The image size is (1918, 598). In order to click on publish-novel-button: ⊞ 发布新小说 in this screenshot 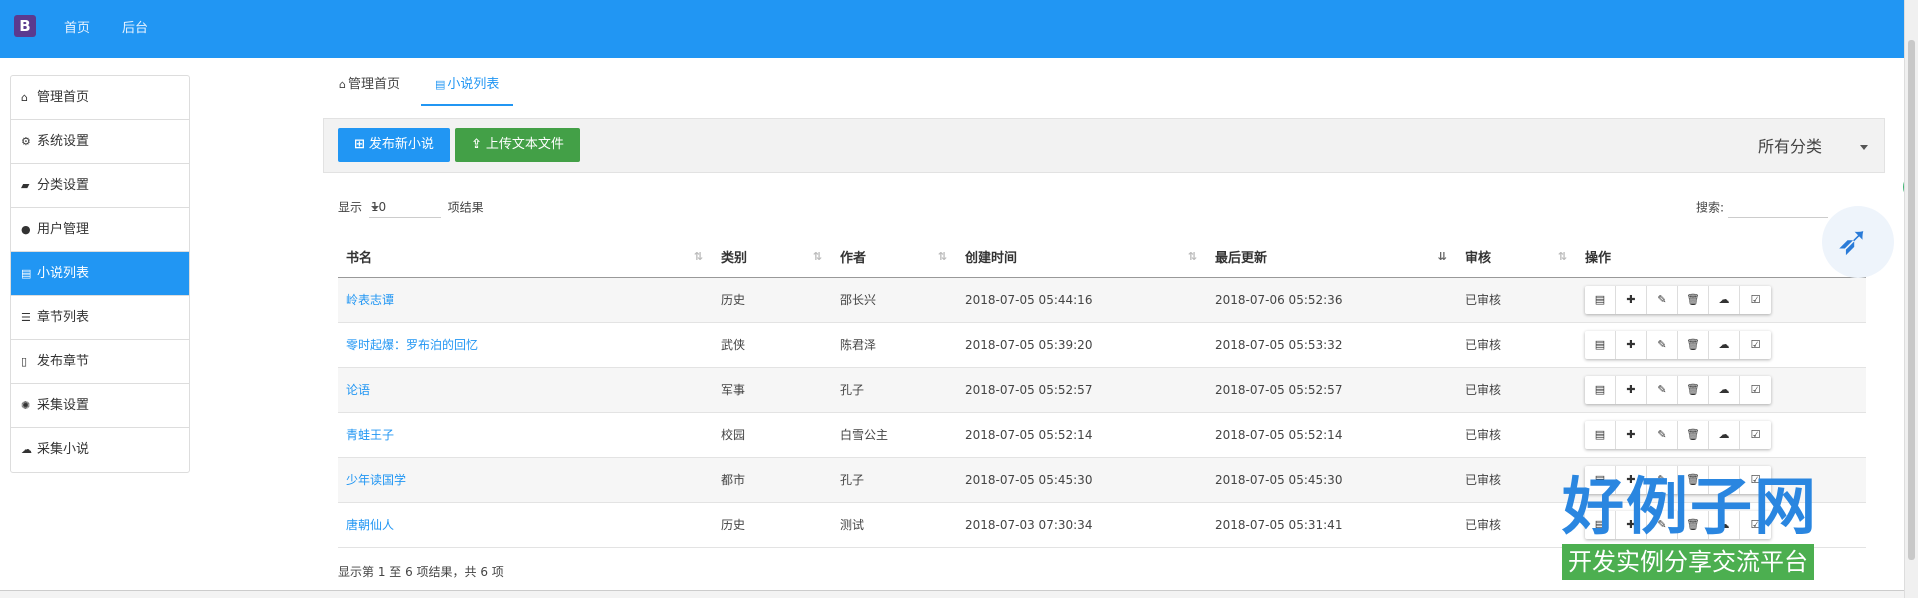, I will do `click(394, 145)`.